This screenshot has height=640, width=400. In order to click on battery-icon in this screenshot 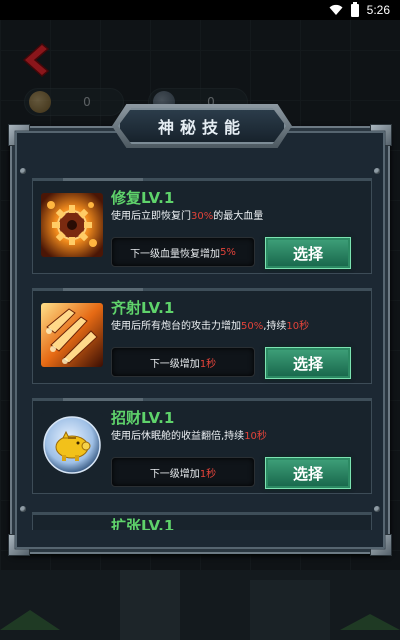, I will do `click(354, 9)`.